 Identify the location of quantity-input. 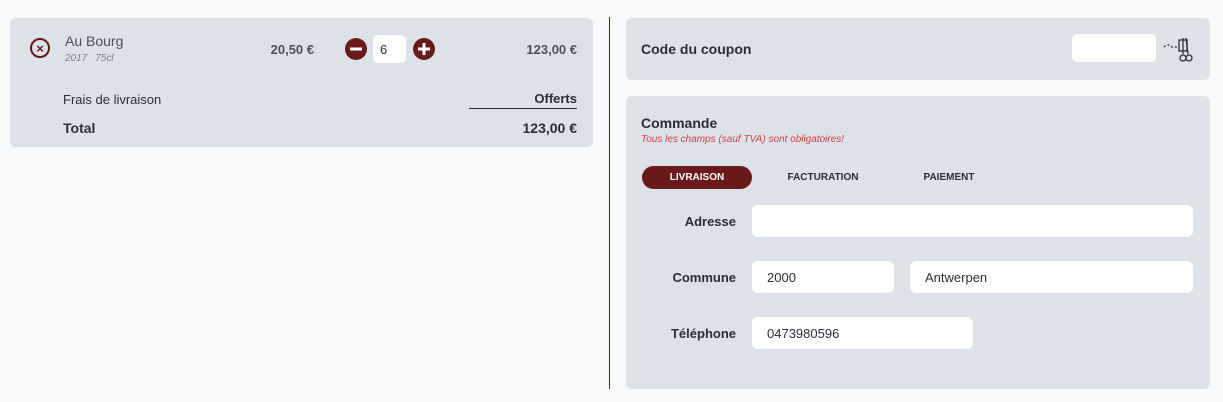
(389, 49).